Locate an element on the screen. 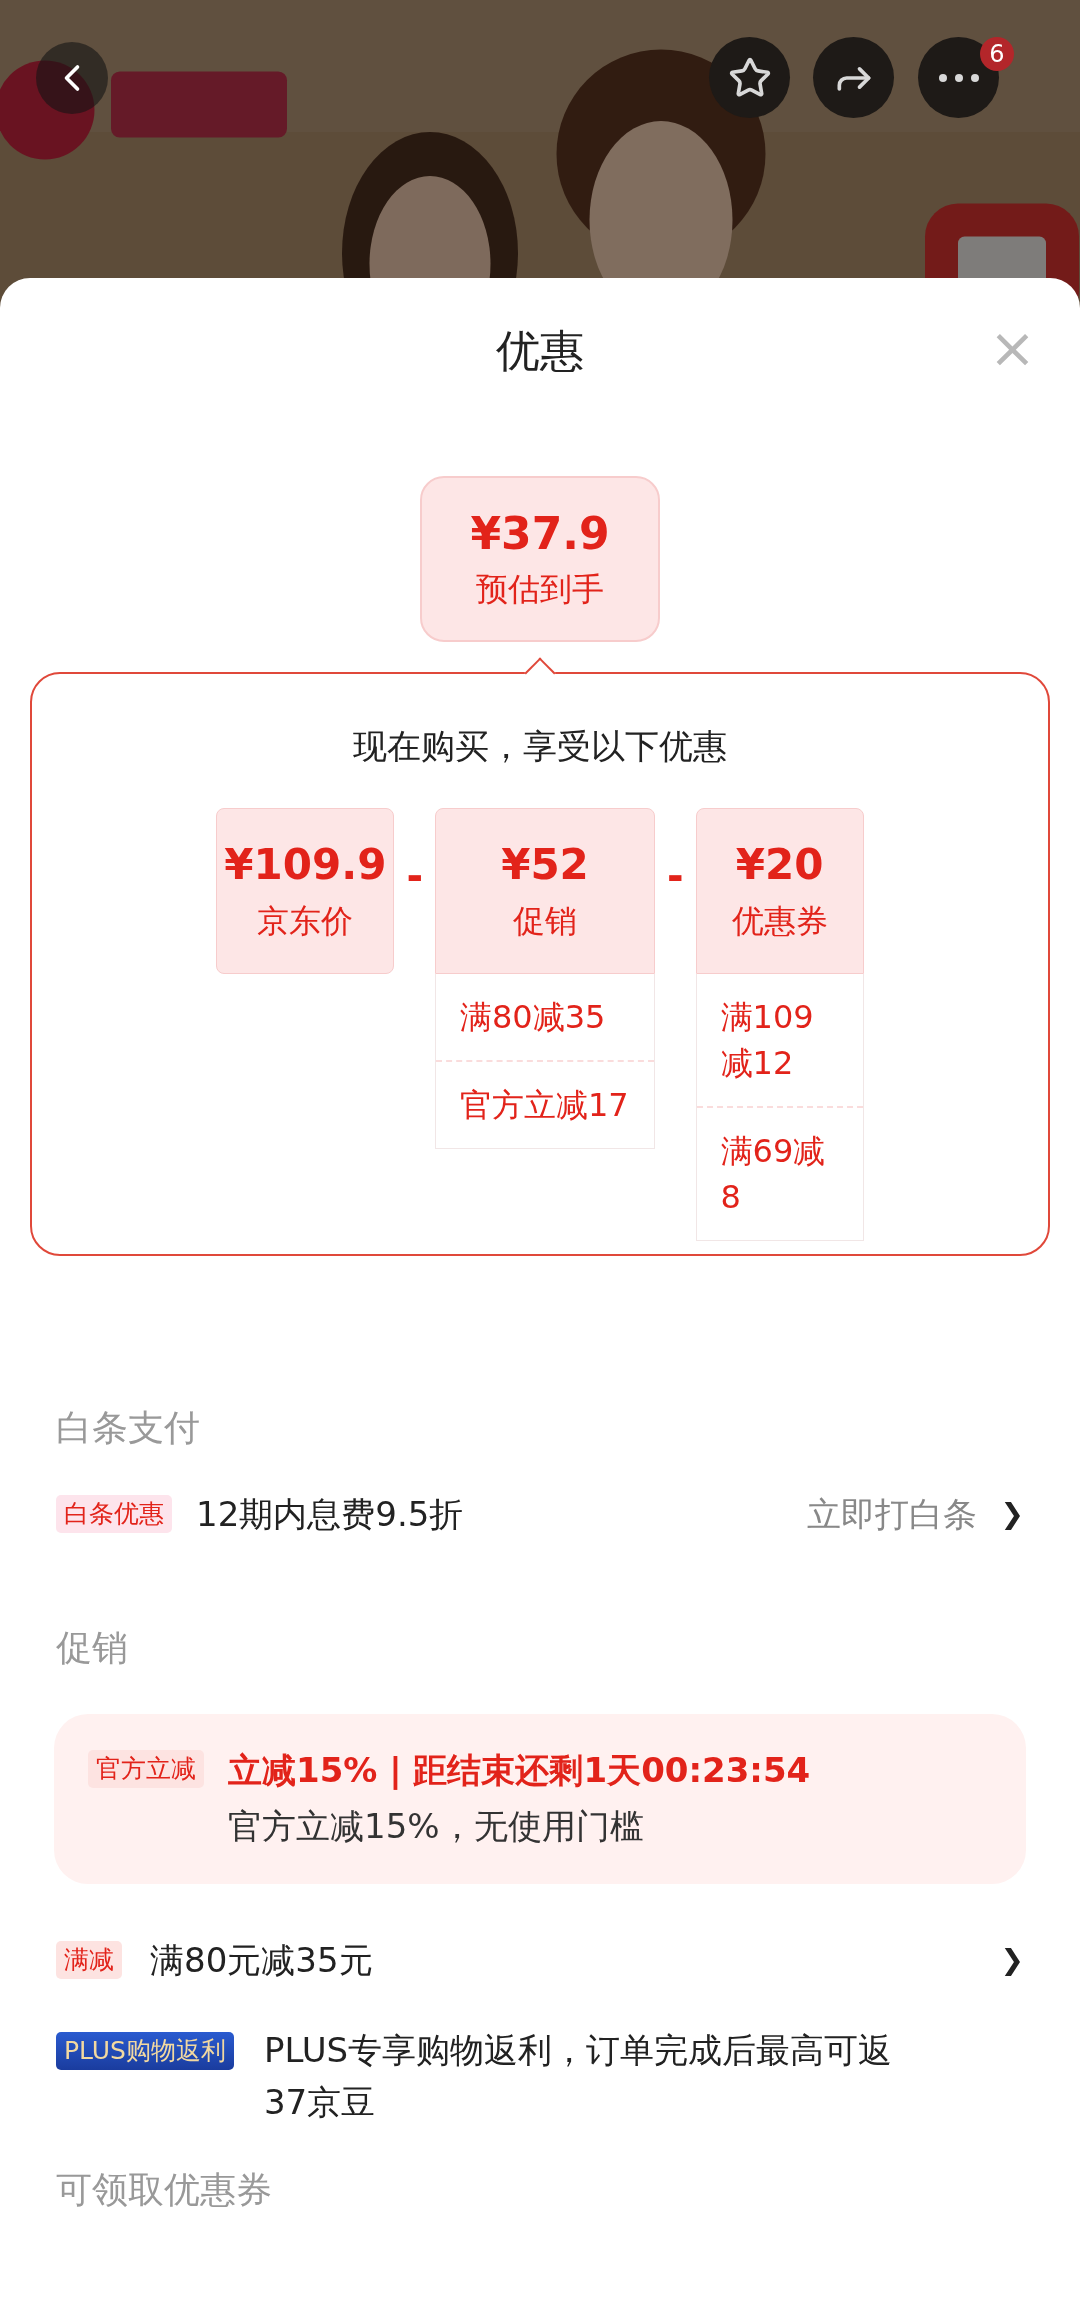  estimate-price: ¥37.9 is located at coordinates (540, 534).